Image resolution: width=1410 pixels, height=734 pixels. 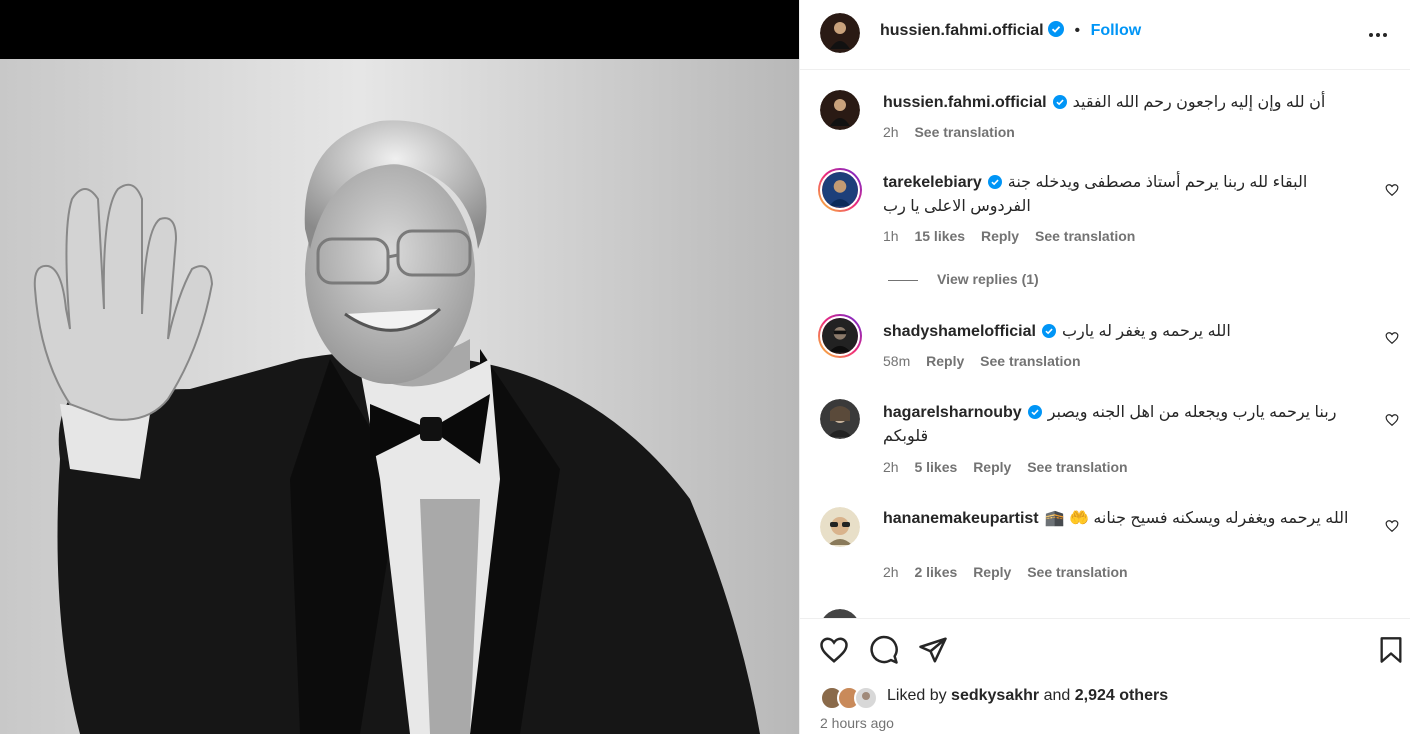 I want to click on comment-meta: 58m Reply See translation, so click(x=988, y=361).